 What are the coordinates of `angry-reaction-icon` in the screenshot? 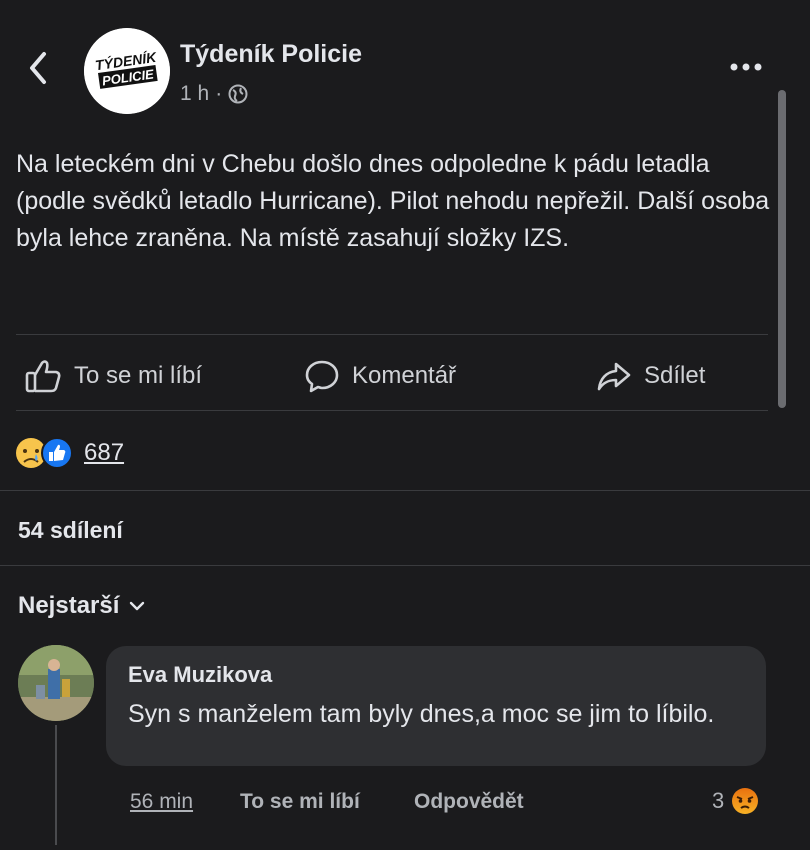 It's located at (745, 801).